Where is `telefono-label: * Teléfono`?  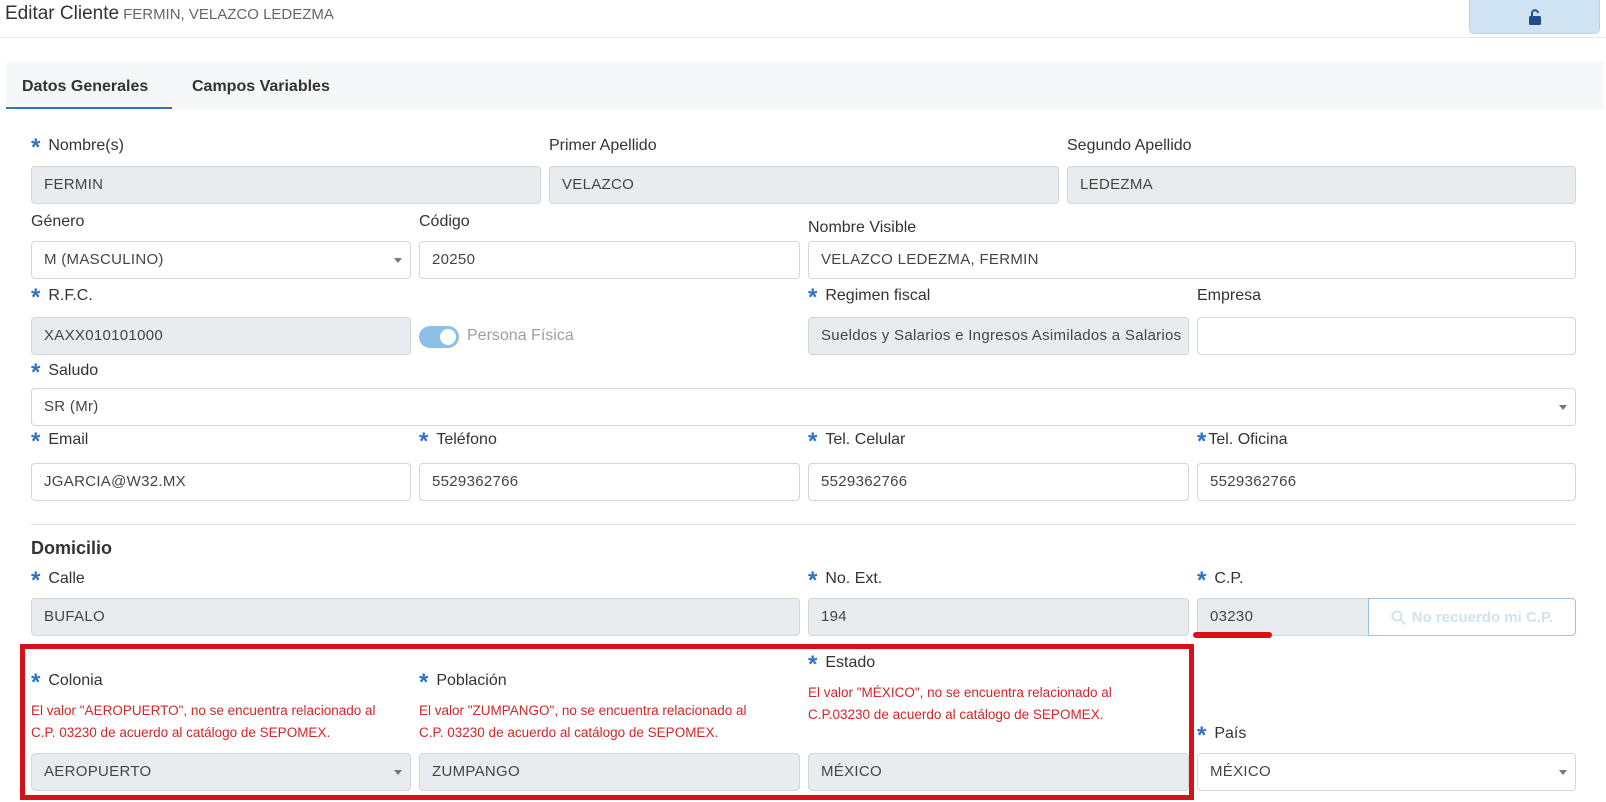 telefono-label: * Teléfono is located at coordinates (458, 441).